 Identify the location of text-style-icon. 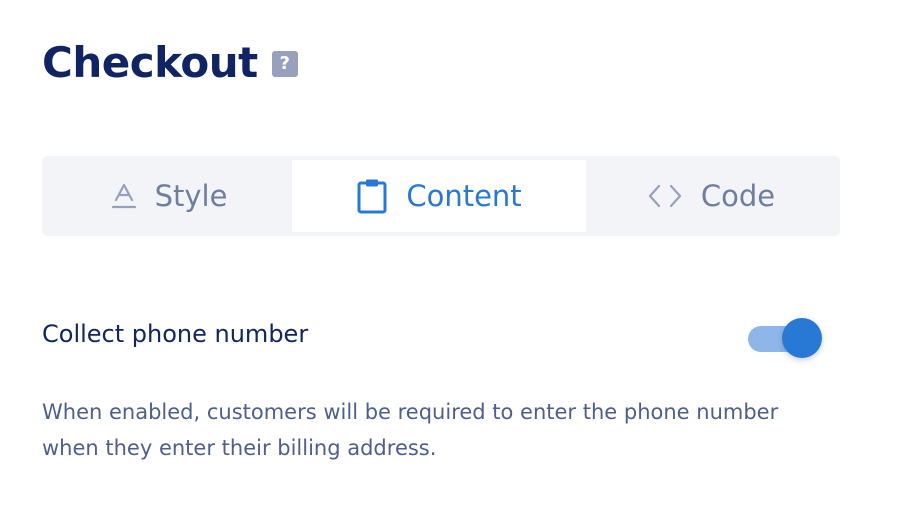
(124, 196).